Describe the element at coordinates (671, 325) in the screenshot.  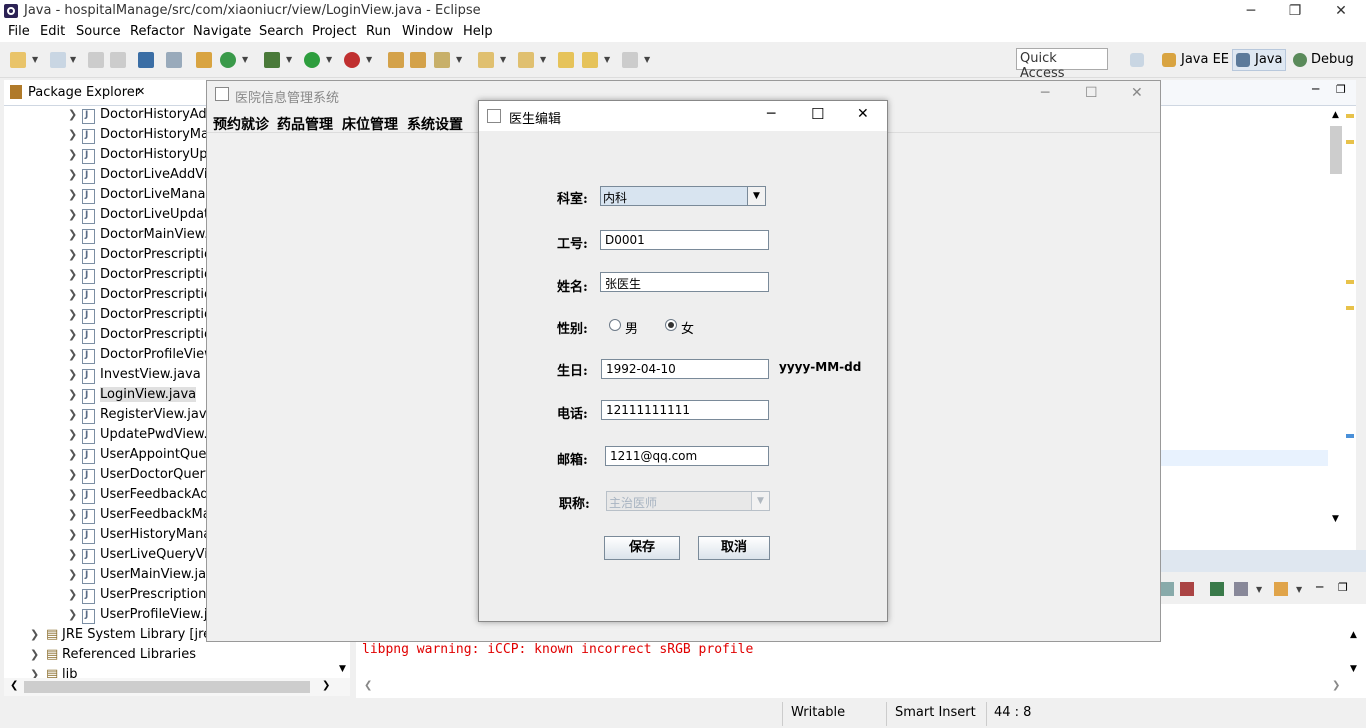
I see `gender-female-radio` at that location.